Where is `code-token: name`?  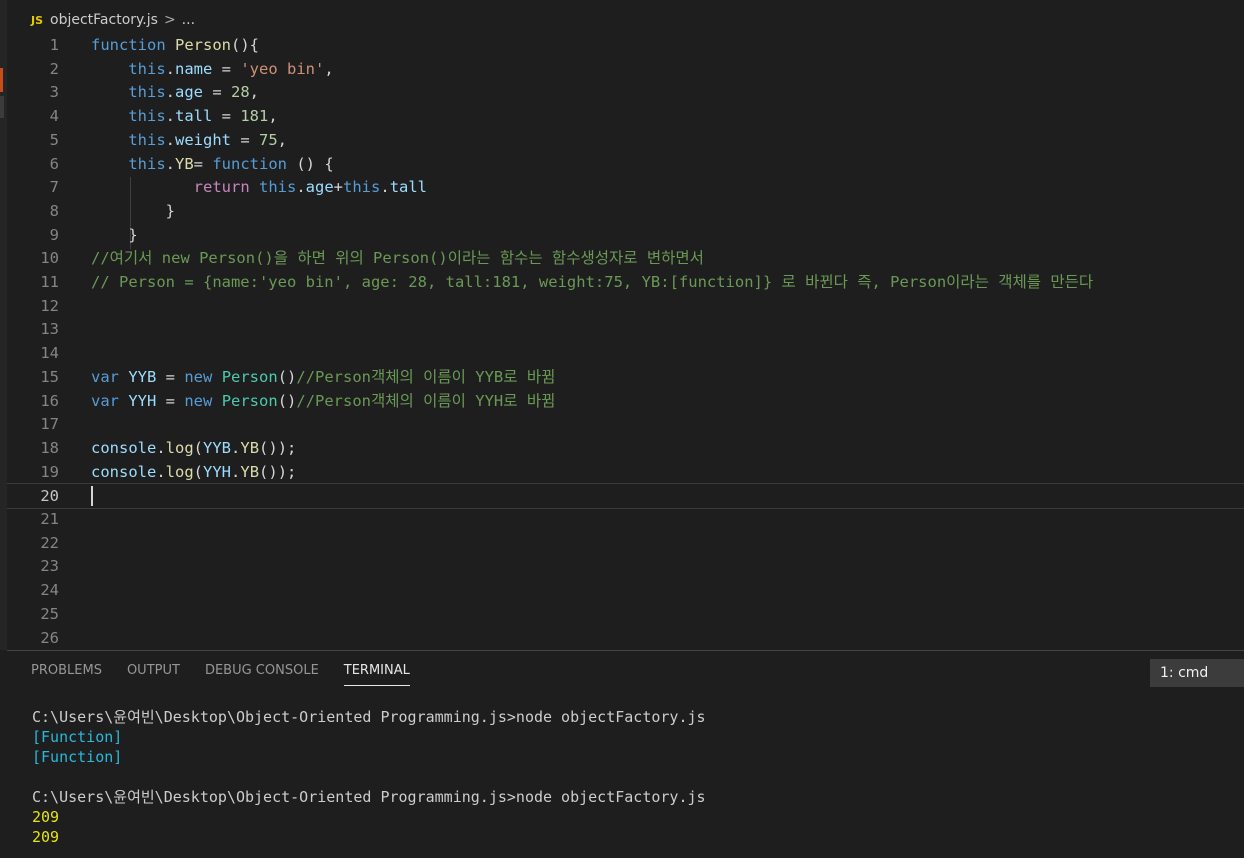
code-token: name is located at coordinates (194, 68).